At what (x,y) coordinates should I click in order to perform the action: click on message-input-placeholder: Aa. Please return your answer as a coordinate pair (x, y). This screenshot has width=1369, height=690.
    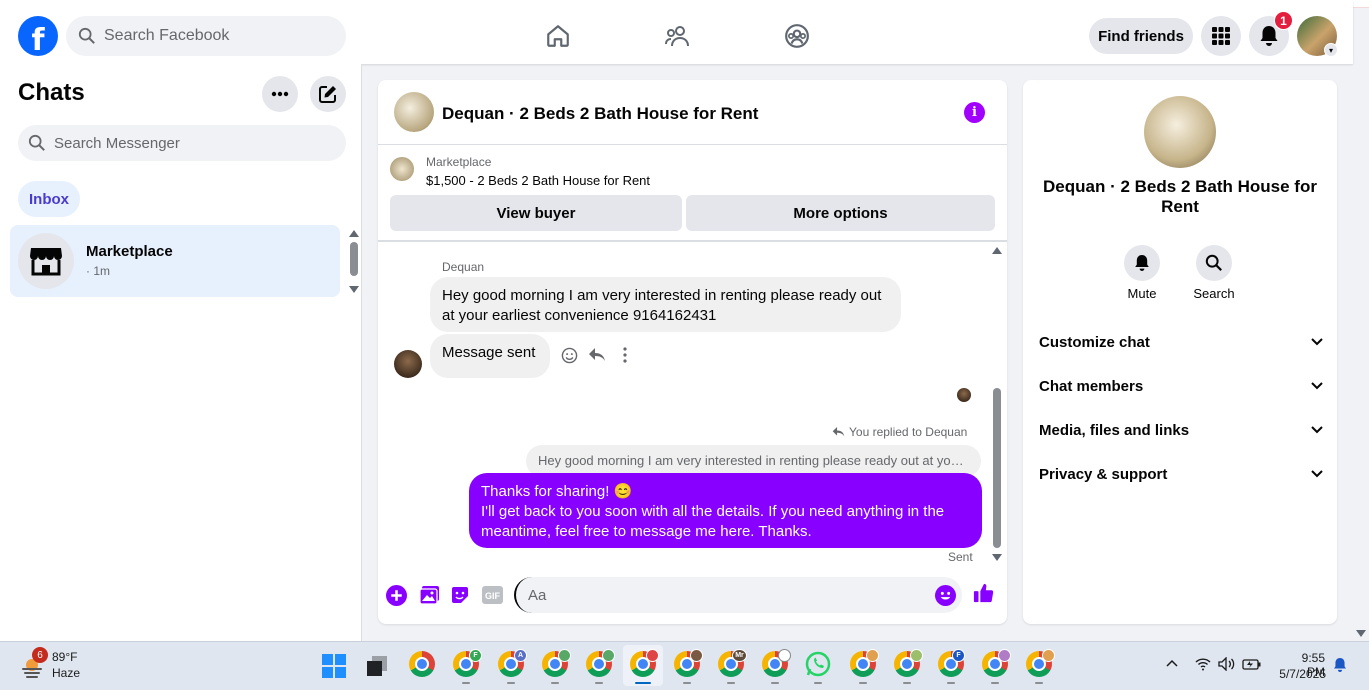
    Looking at the image, I should click on (537, 595).